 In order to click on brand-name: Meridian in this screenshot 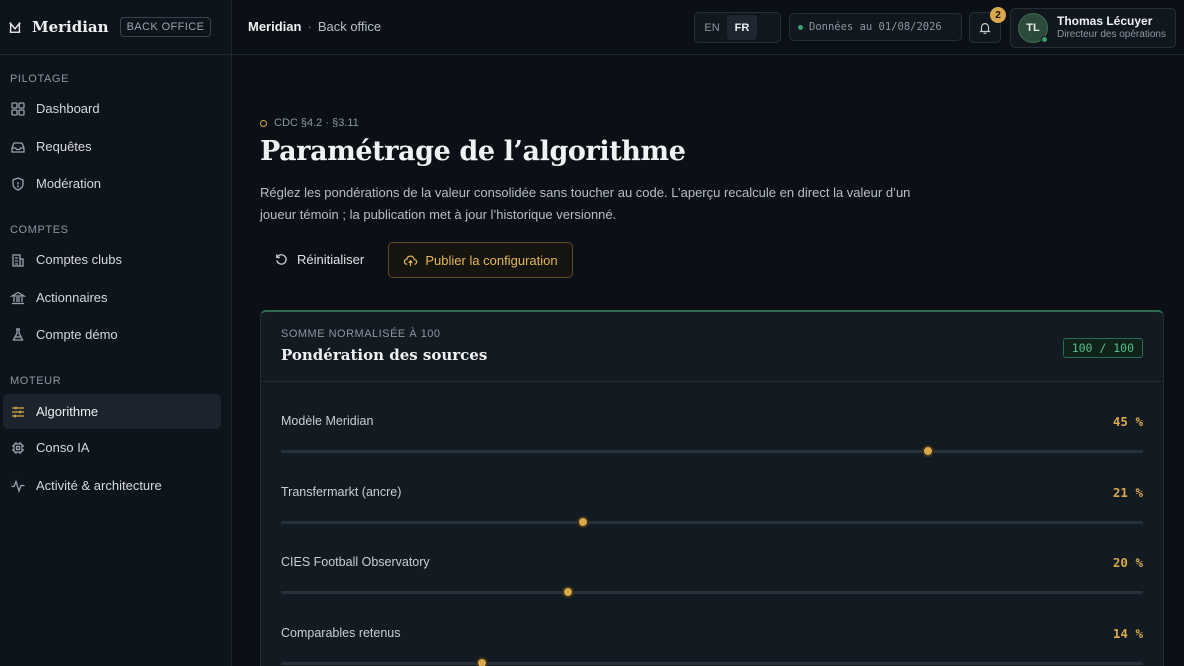, I will do `click(70, 27)`.